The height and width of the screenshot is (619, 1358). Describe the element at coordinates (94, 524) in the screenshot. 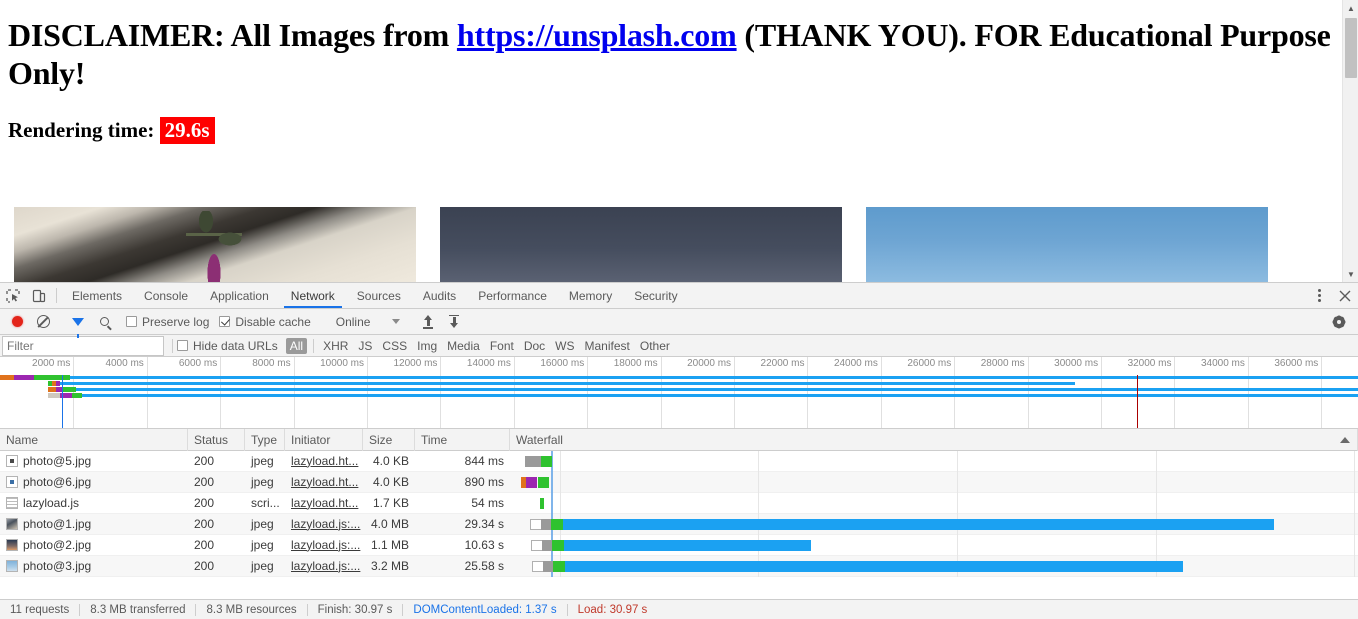

I see `cell-name: photo@1.jpg` at that location.